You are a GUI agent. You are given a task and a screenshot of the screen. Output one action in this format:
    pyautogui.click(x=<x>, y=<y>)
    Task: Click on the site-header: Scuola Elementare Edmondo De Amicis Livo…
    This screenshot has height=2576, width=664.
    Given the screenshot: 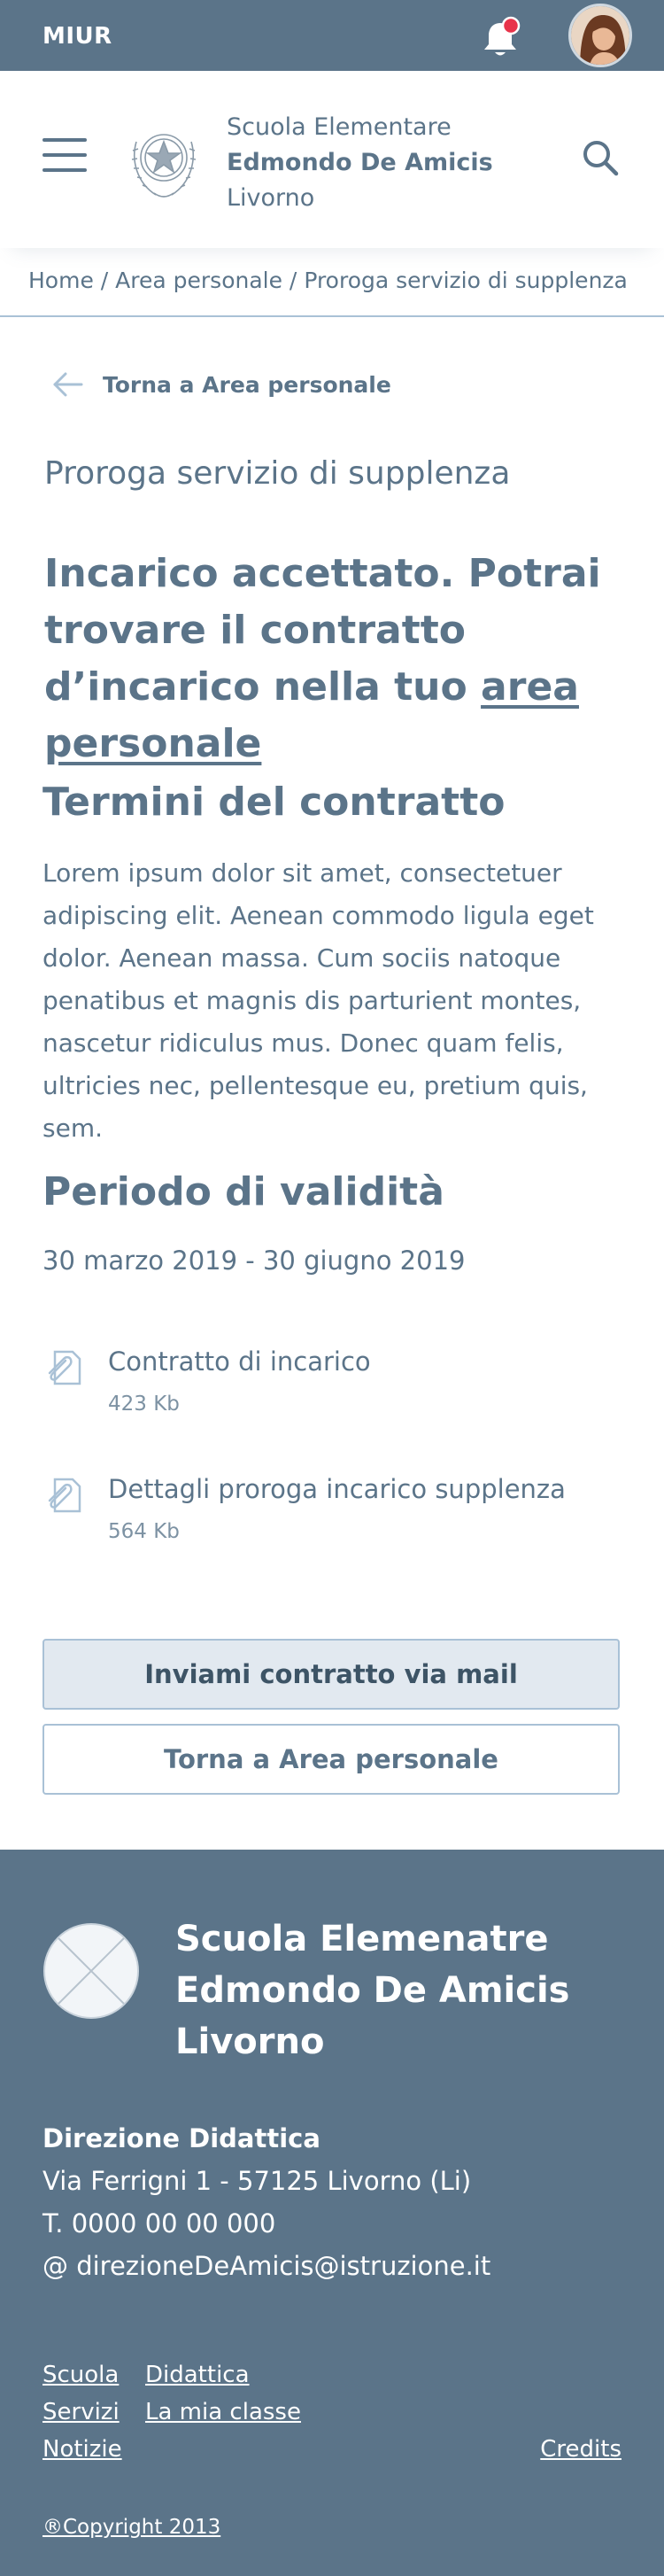 What is the action you would take?
    pyautogui.click(x=332, y=159)
    